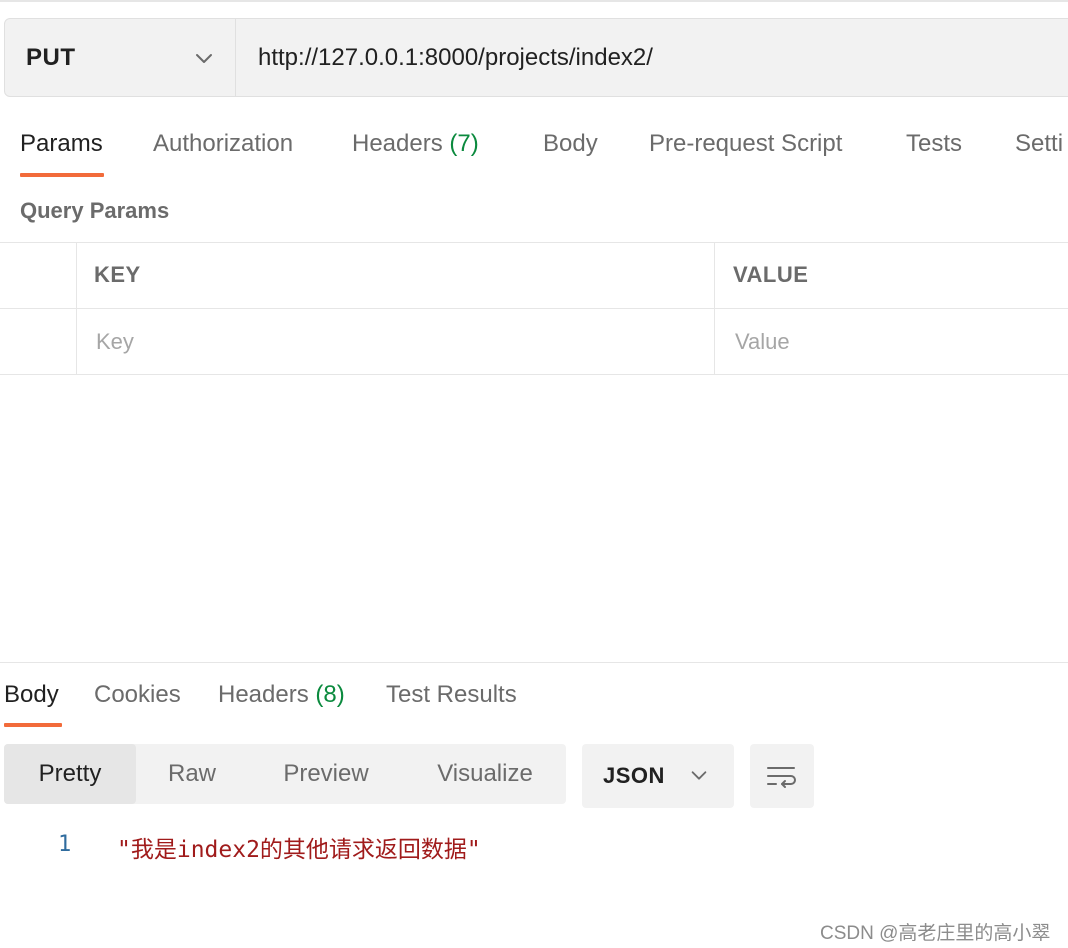  What do you see at coordinates (326, 774) in the screenshot?
I see `view-mode-preview: Preview` at bounding box center [326, 774].